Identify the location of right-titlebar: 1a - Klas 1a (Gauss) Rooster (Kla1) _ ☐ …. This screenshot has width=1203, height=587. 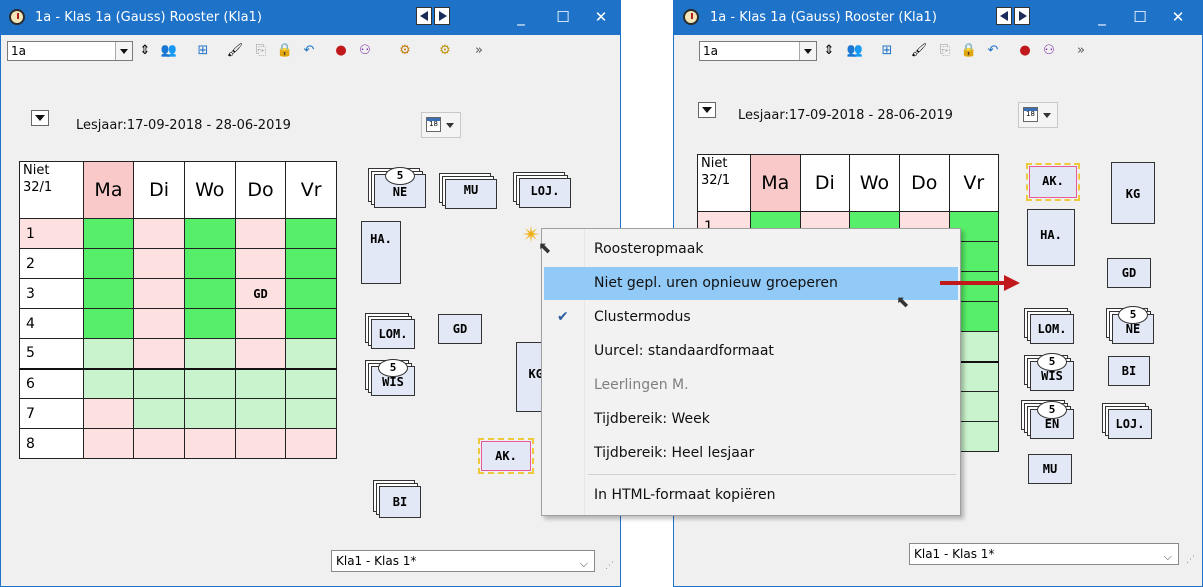
(938, 18).